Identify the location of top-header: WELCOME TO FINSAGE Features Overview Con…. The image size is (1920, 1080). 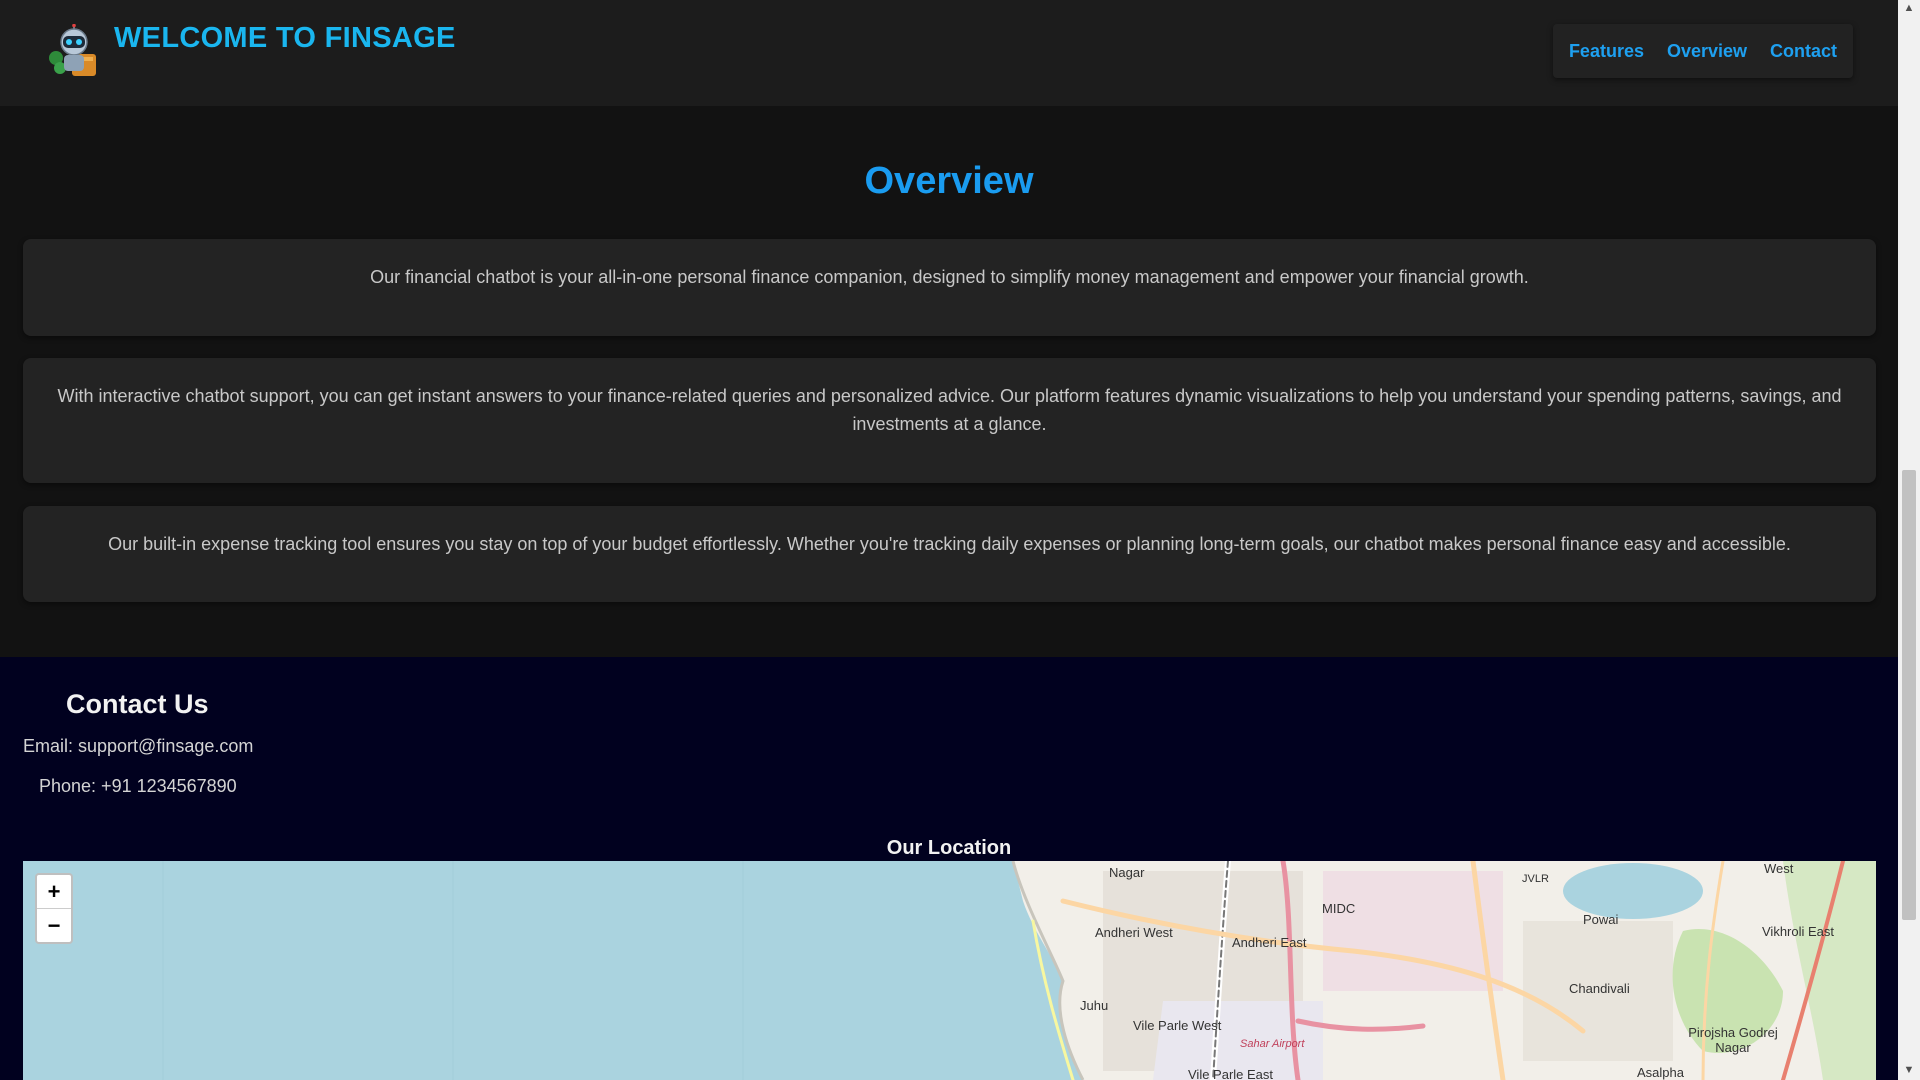
(949, 53).